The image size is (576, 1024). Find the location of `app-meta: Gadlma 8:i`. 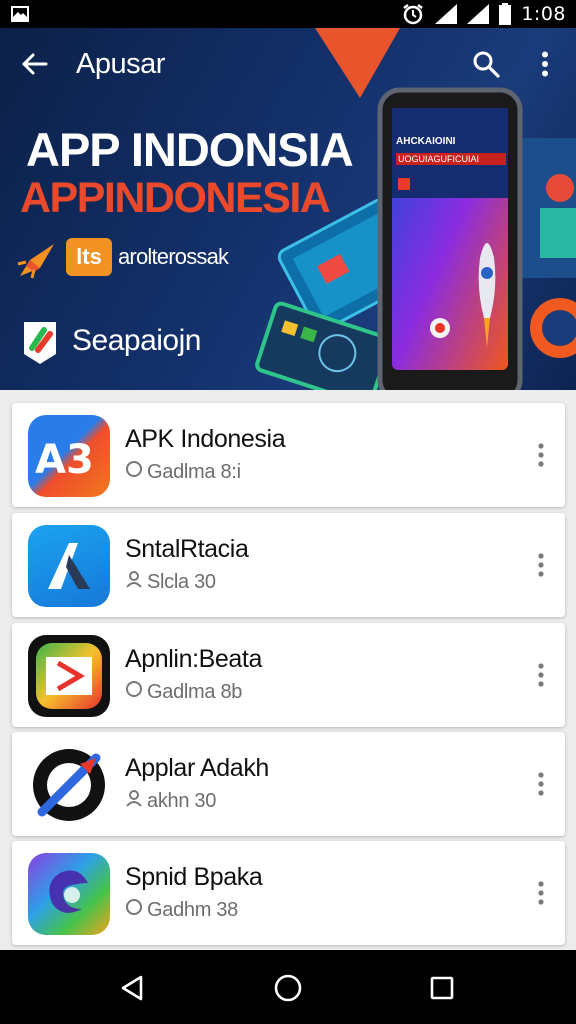

app-meta: Gadlma 8:i is located at coordinates (183, 472).